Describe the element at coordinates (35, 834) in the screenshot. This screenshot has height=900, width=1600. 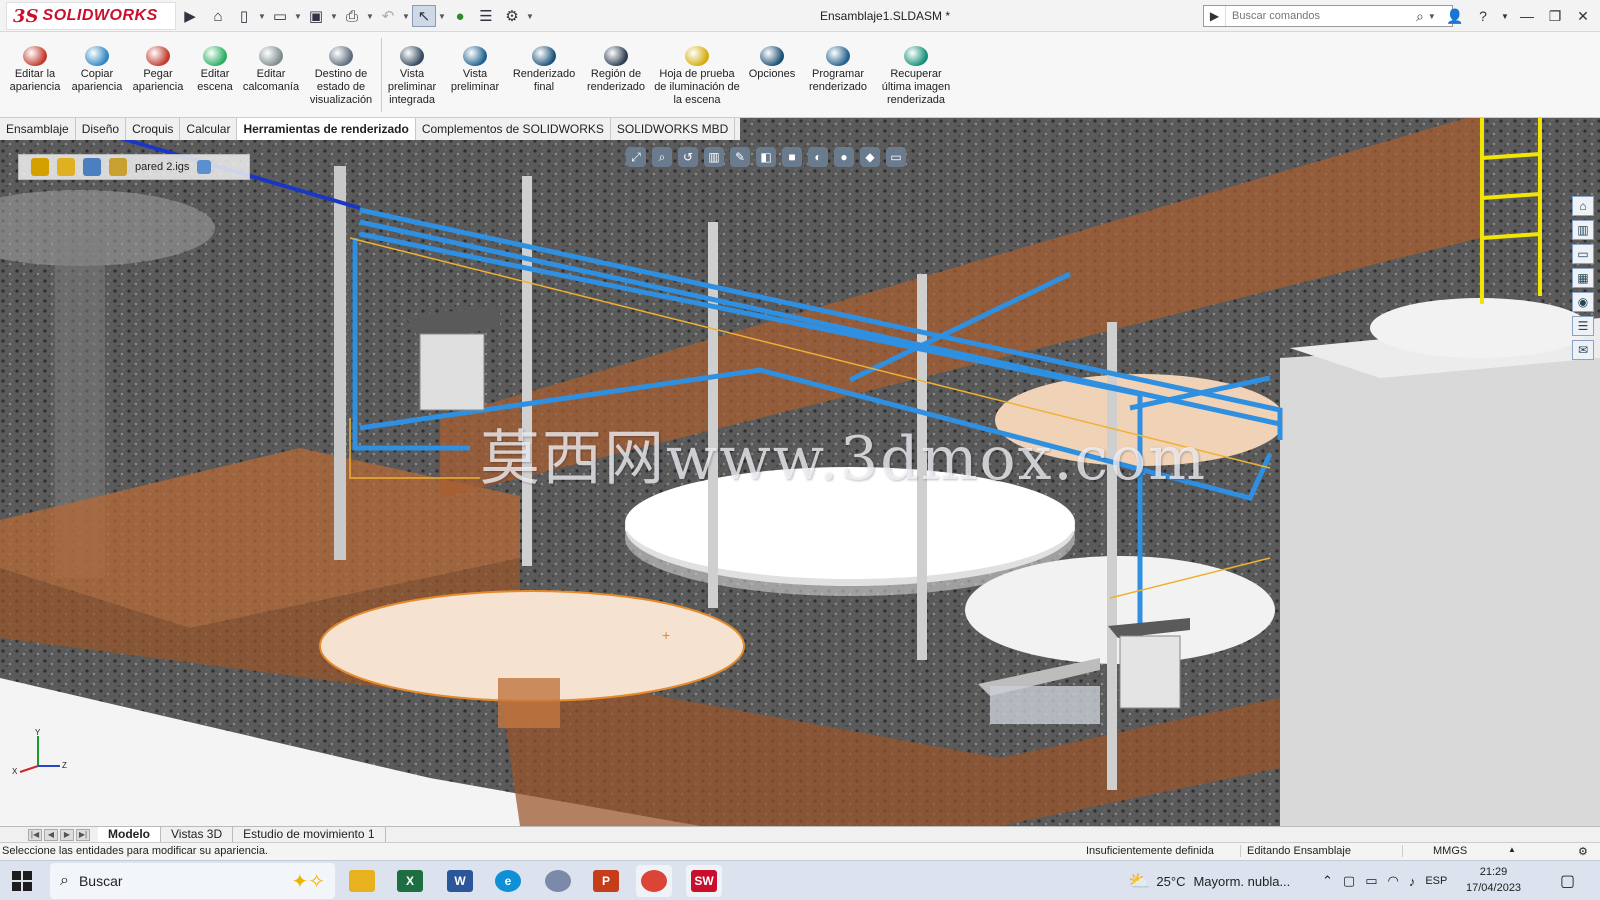
I see `first-tab-icon: |◀` at that location.